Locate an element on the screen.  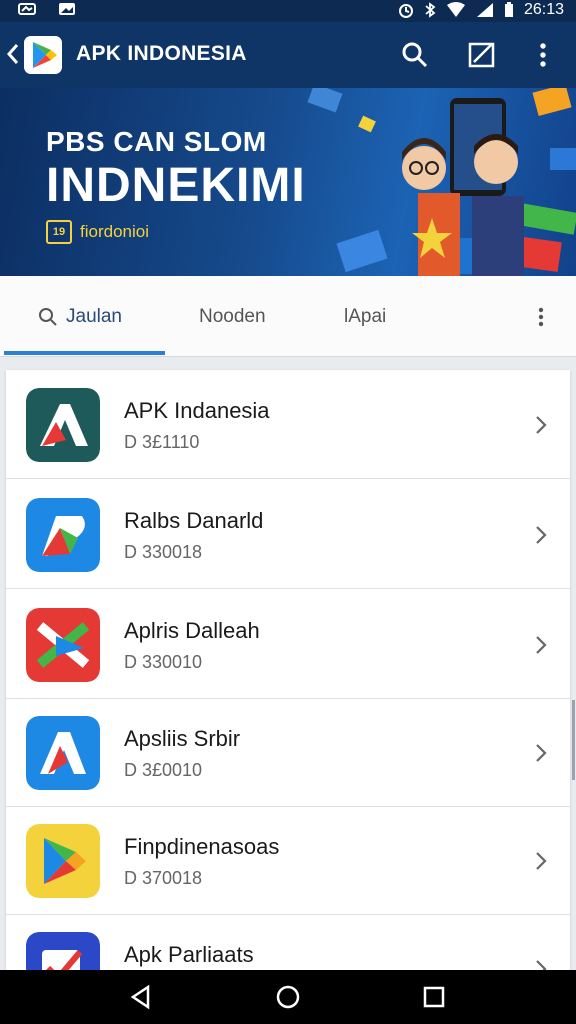
app-size: D 330018 is located at coordinates (163, 552).